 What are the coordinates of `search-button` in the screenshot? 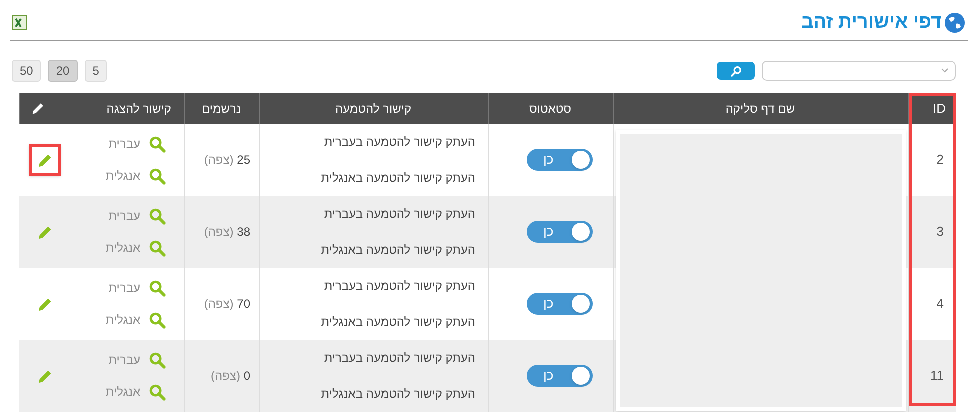 It's located at (736, 71).